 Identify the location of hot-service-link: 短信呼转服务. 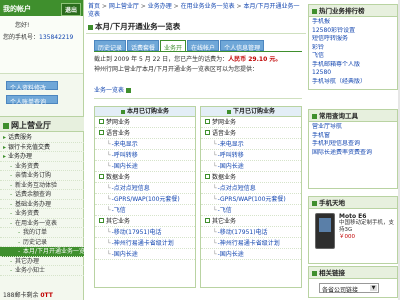
(353, 39).